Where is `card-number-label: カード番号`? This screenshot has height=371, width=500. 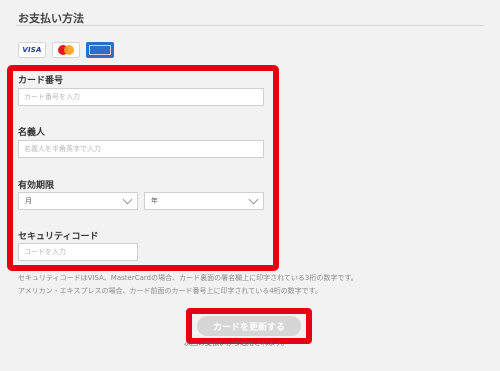
card-number-label: カード番号 is located at coordinates (41, 81).